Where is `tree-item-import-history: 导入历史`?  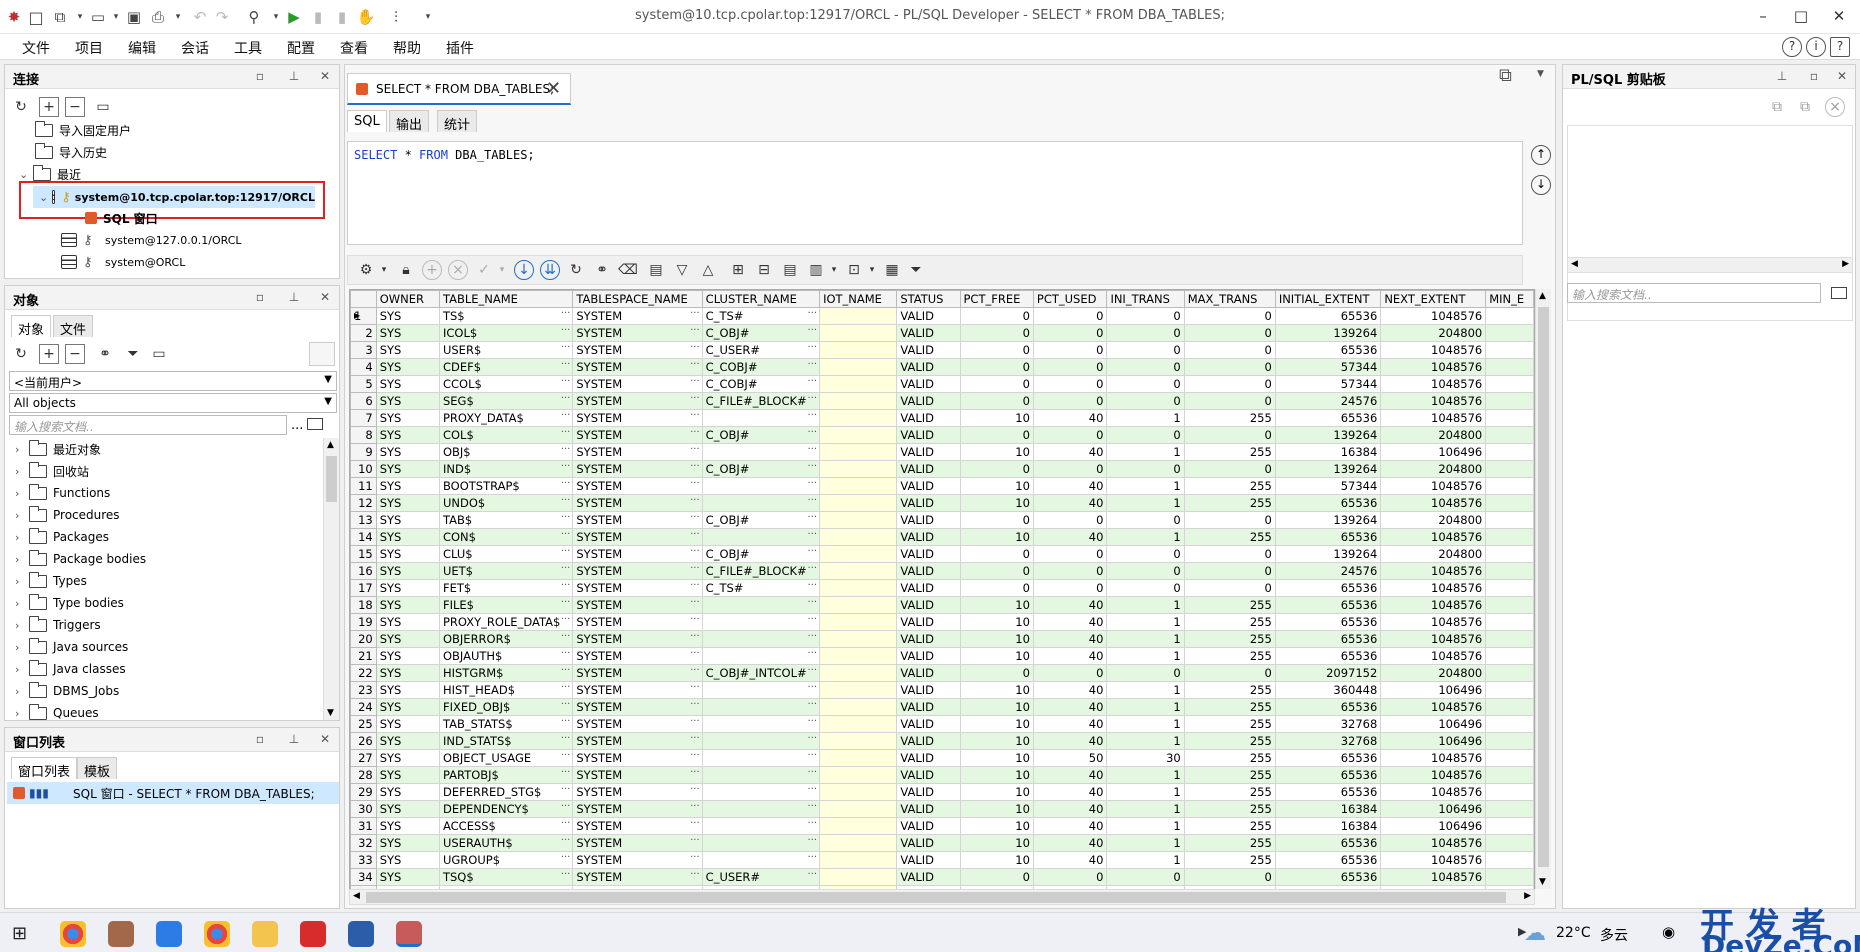 tree-item-import-history: 导入历史 is located at coordinates (70, 152).